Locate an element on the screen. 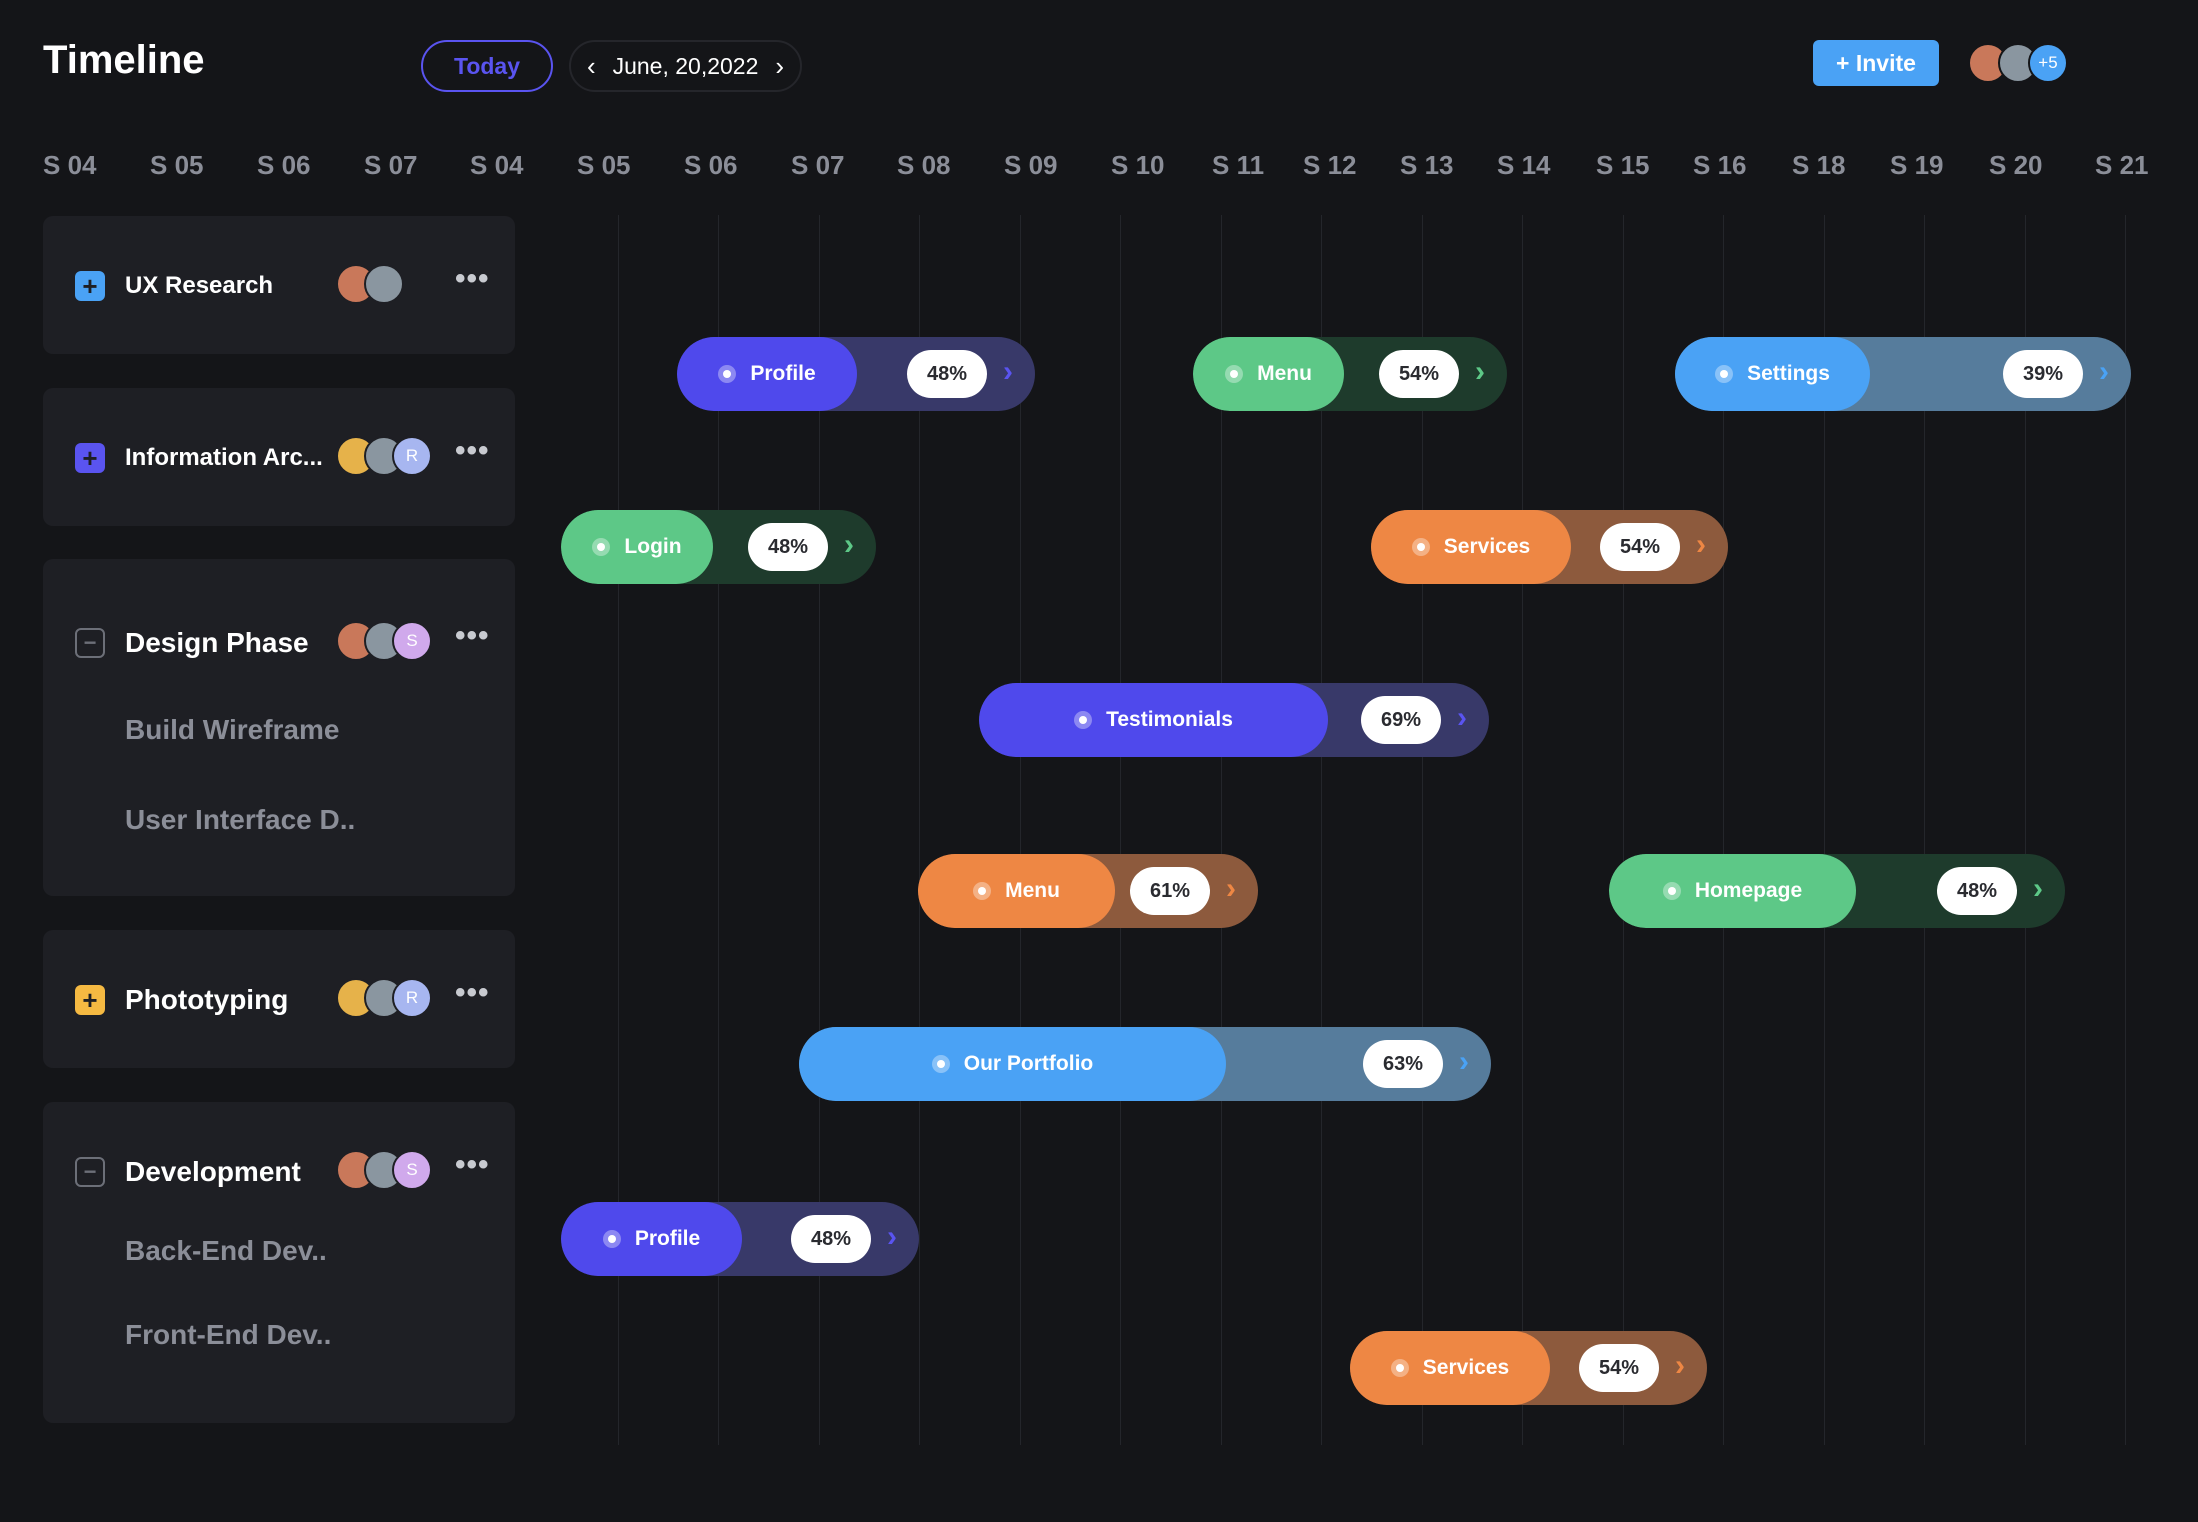  week-label: S 15 is located at coordinates (1623, 165).